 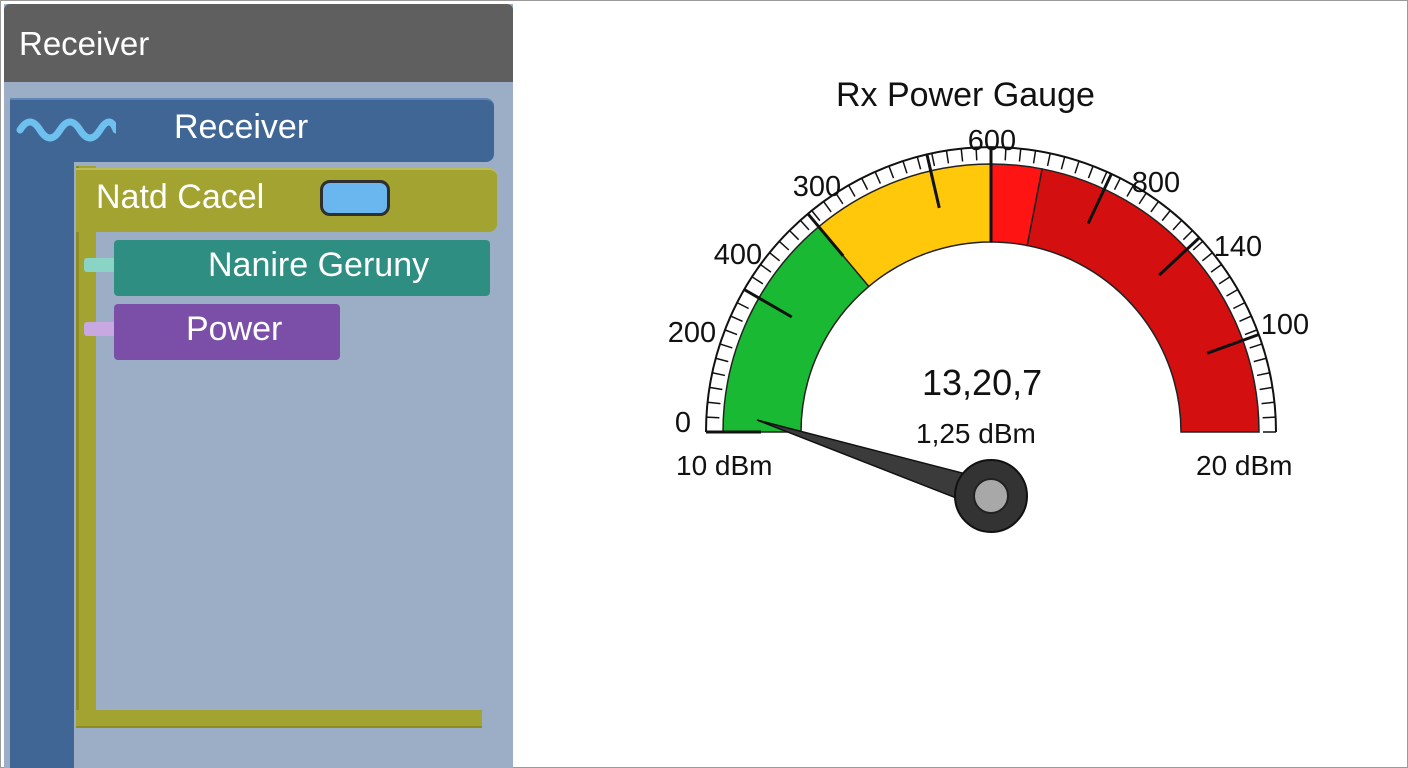 I want to click on gauge-tick-label: 100, so click(x=1285, y=325).